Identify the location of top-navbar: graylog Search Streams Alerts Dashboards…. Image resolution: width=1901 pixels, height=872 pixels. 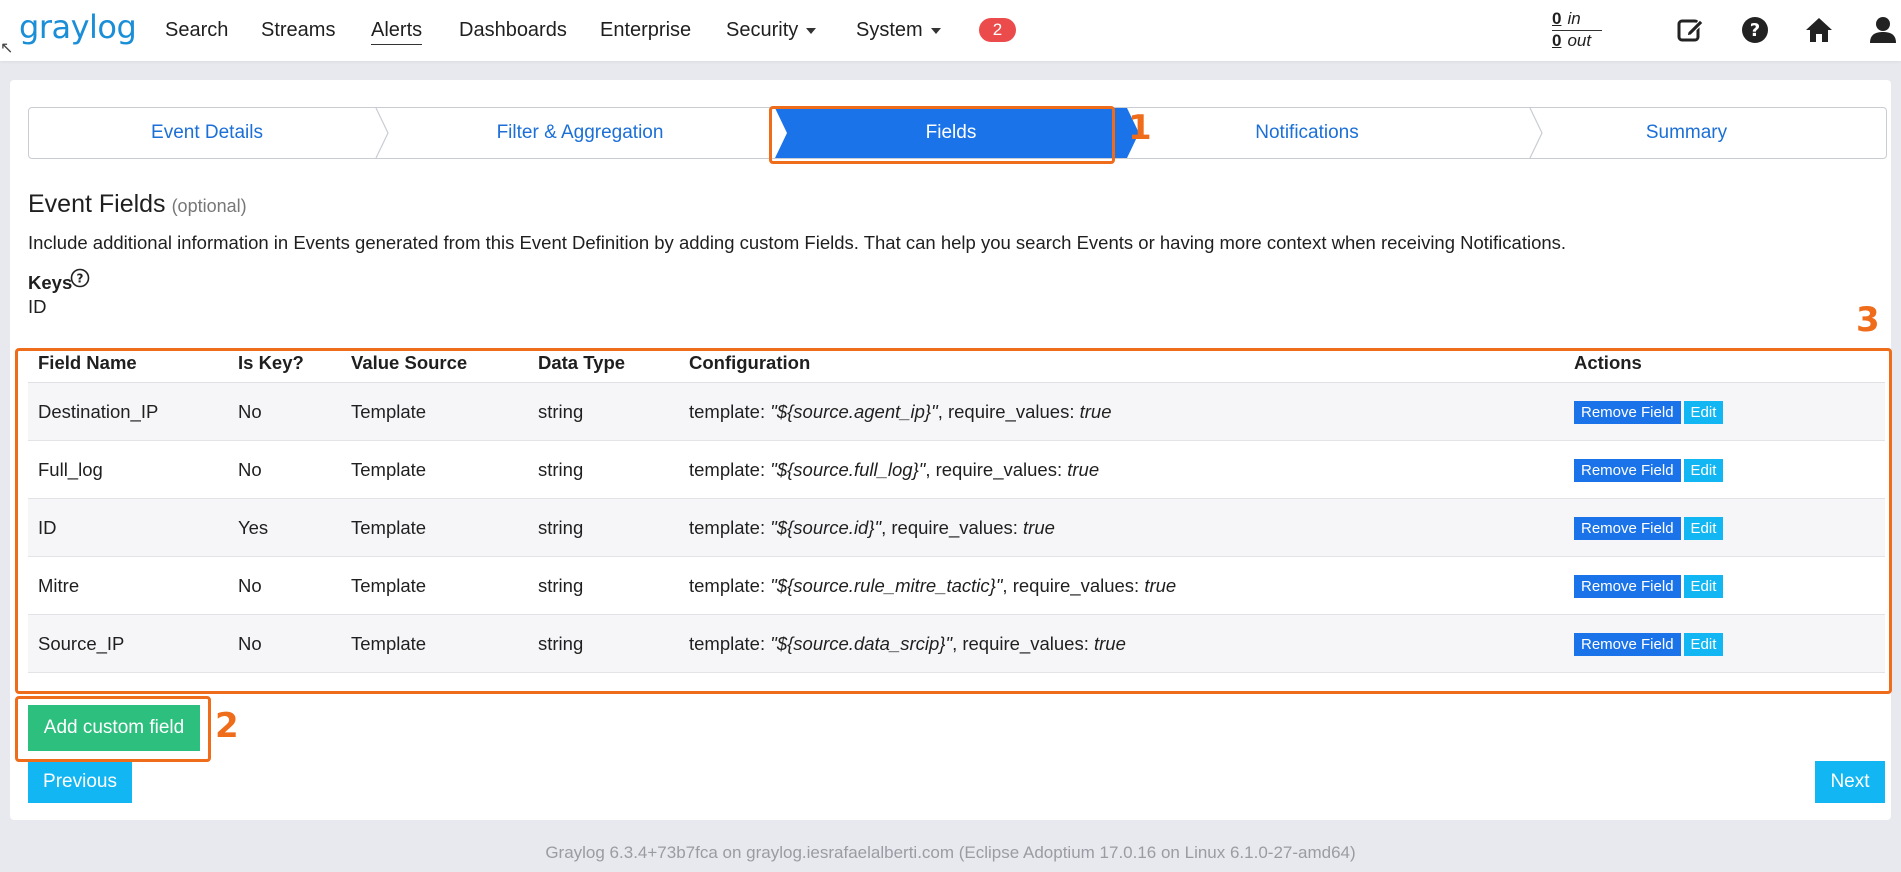
(950, 30).